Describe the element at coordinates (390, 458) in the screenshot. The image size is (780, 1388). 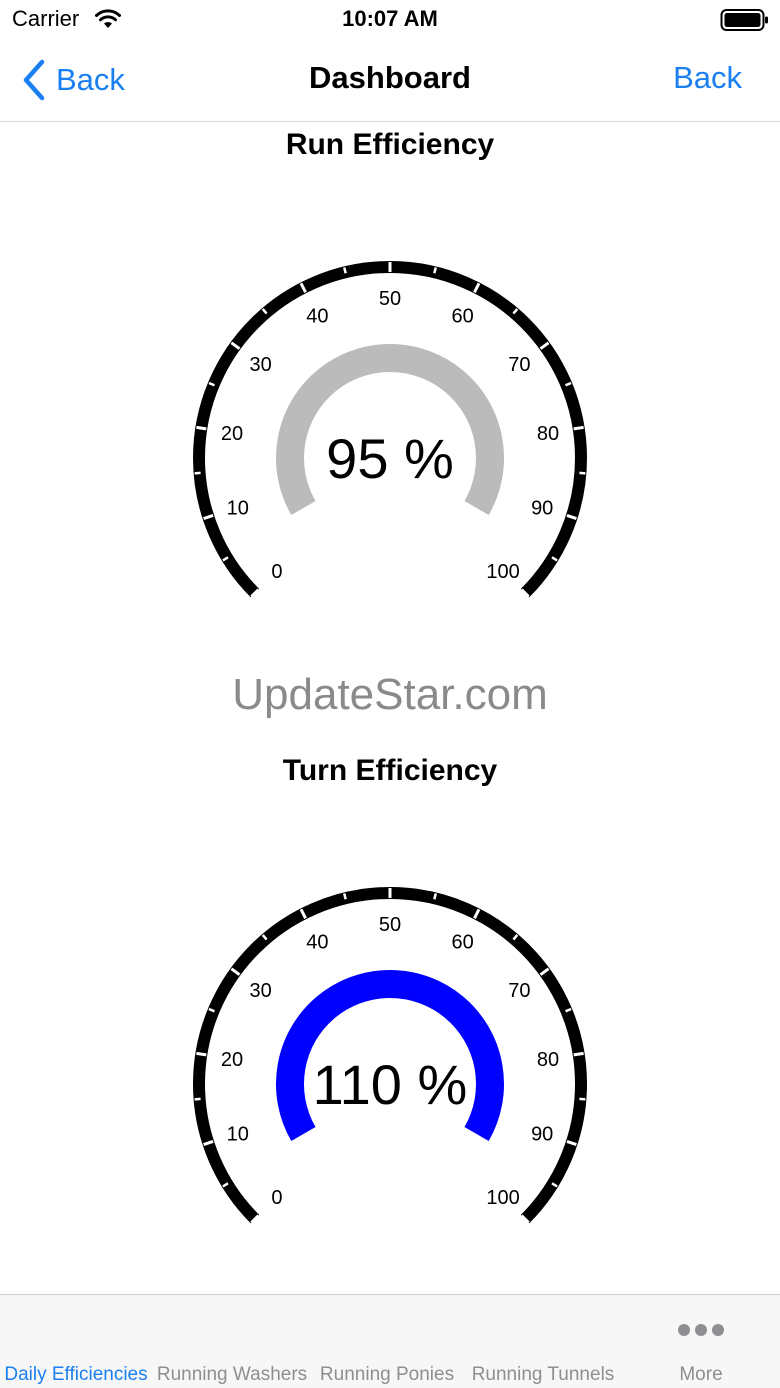
I see `run-efficiency-value: 95 %` at that location.